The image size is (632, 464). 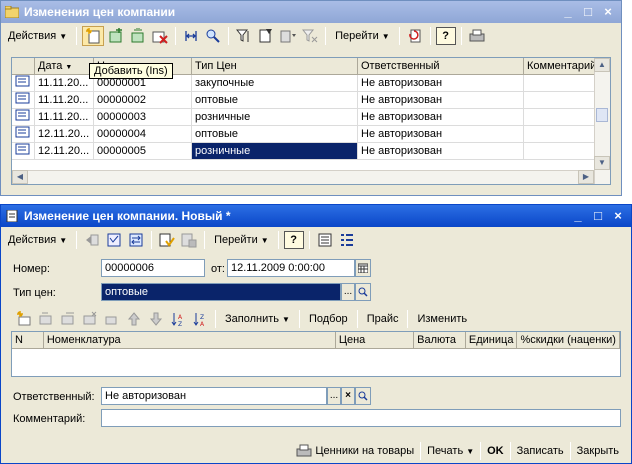 I want to click on row-delete-button, so click(x=90, y=319).